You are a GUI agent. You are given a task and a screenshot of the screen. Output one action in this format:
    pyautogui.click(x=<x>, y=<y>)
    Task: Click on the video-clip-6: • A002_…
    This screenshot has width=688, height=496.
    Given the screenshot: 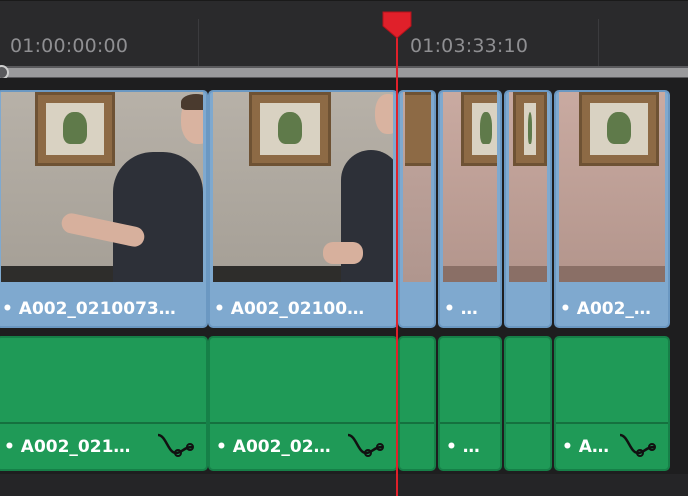 What is the action you would take?
    pyautogui.click(x=612, y=209)
    